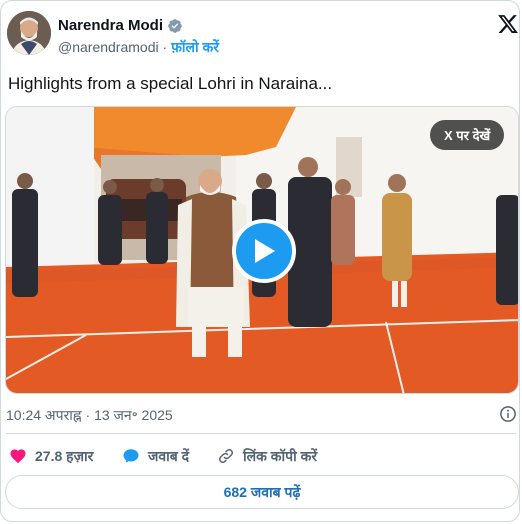 The image size is (522, 524). Describe the element at coordinates (110, 25) in the screenshot. I see `author-name: Narendra Modi` at that location.